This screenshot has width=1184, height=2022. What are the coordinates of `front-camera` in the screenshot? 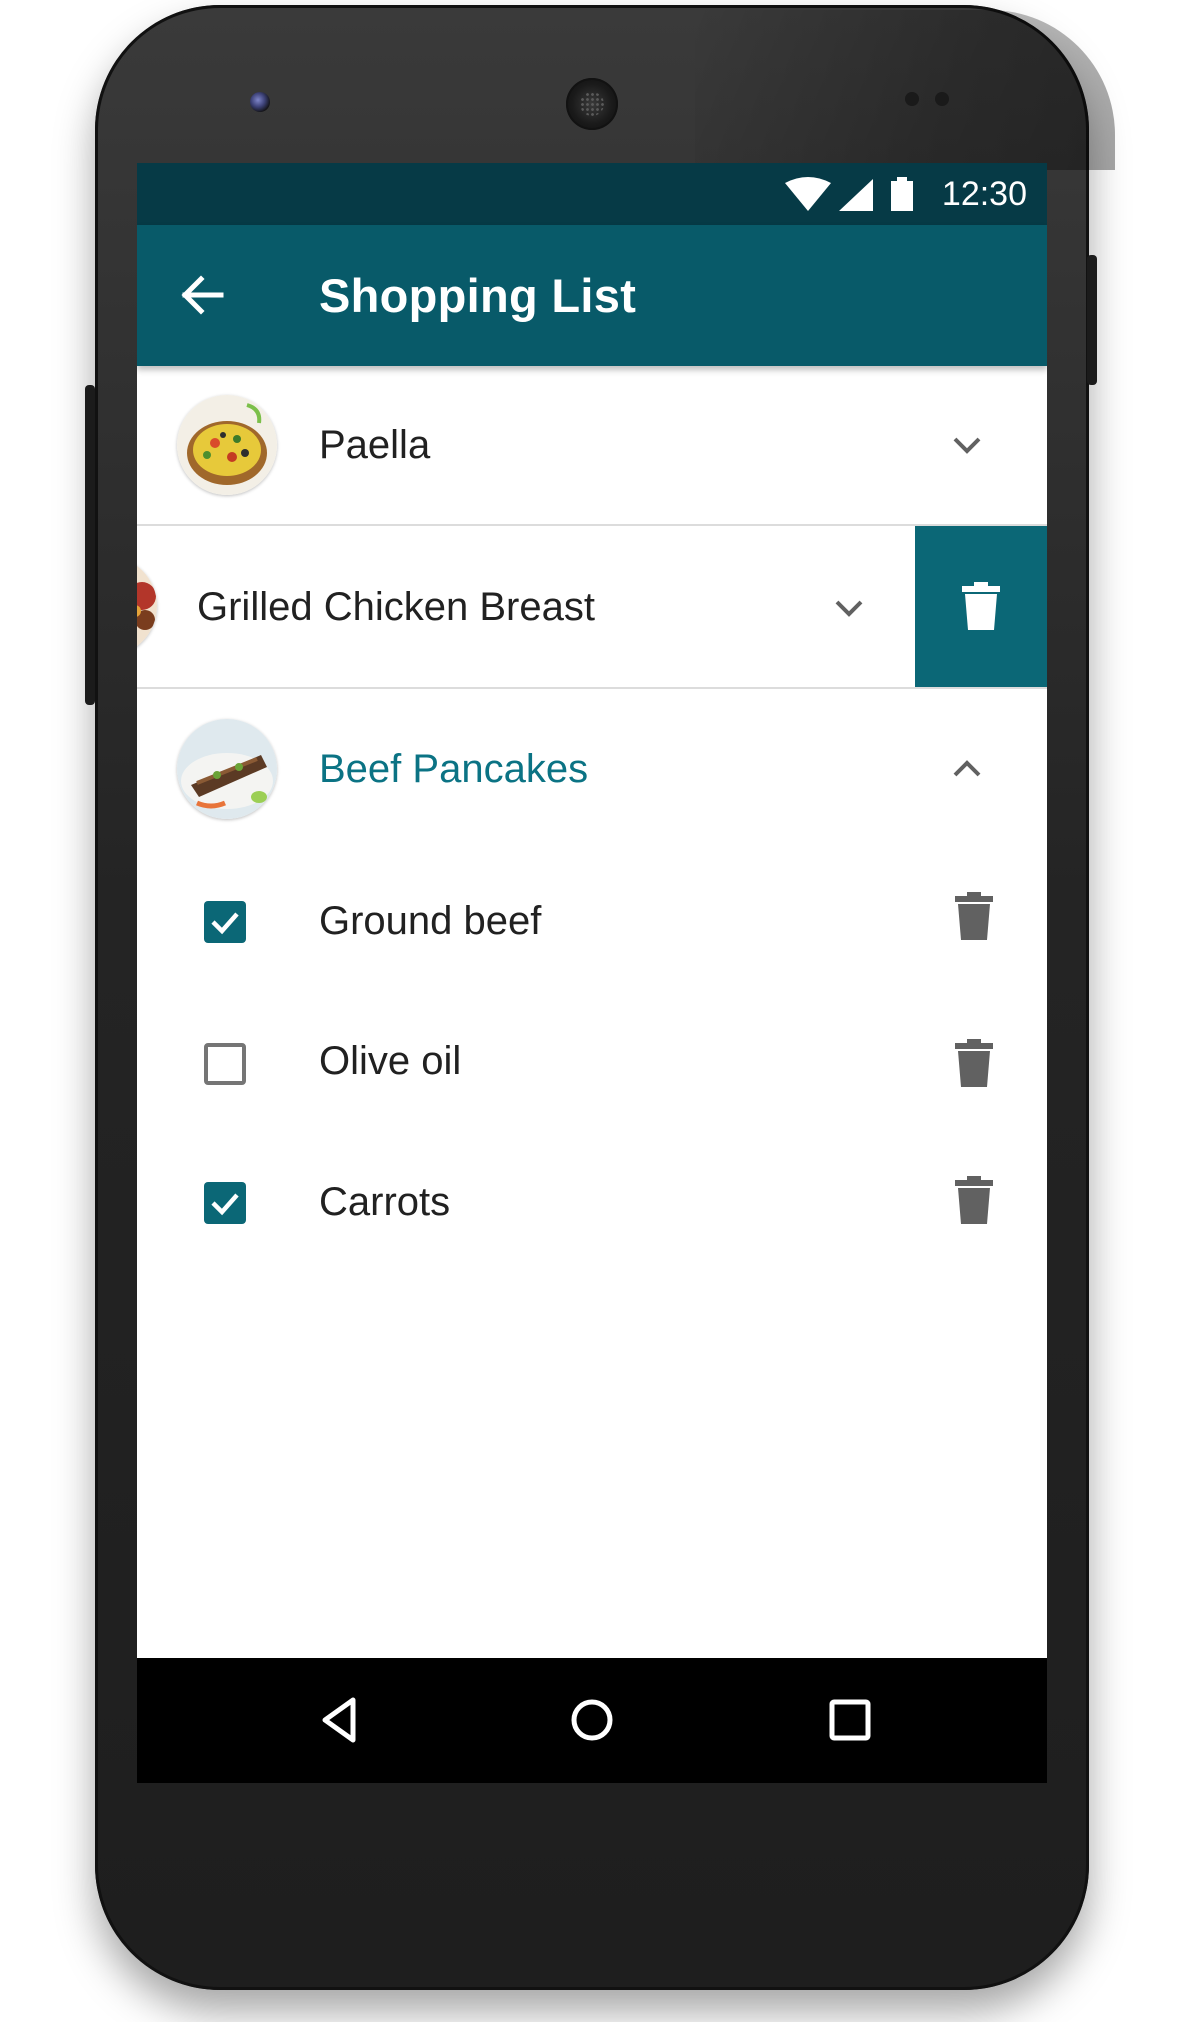 It's located at (260, 102).